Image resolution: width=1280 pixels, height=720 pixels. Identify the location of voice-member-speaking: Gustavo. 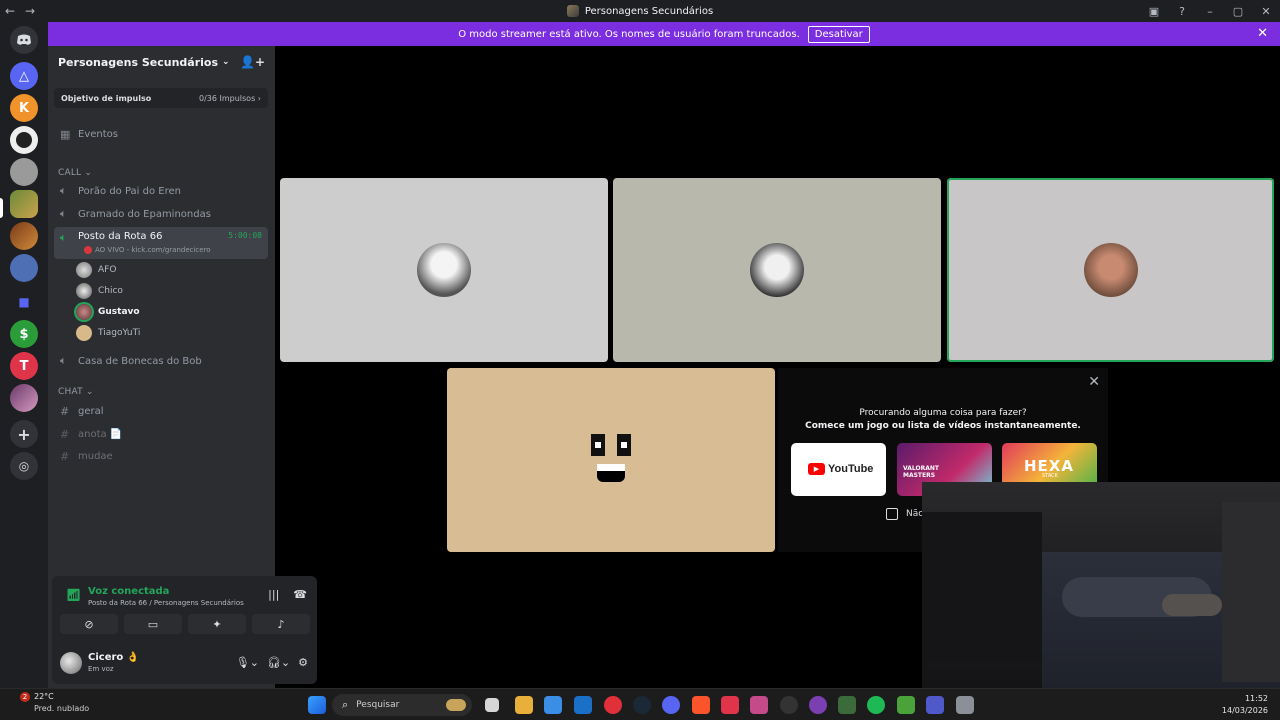
(108, 312).